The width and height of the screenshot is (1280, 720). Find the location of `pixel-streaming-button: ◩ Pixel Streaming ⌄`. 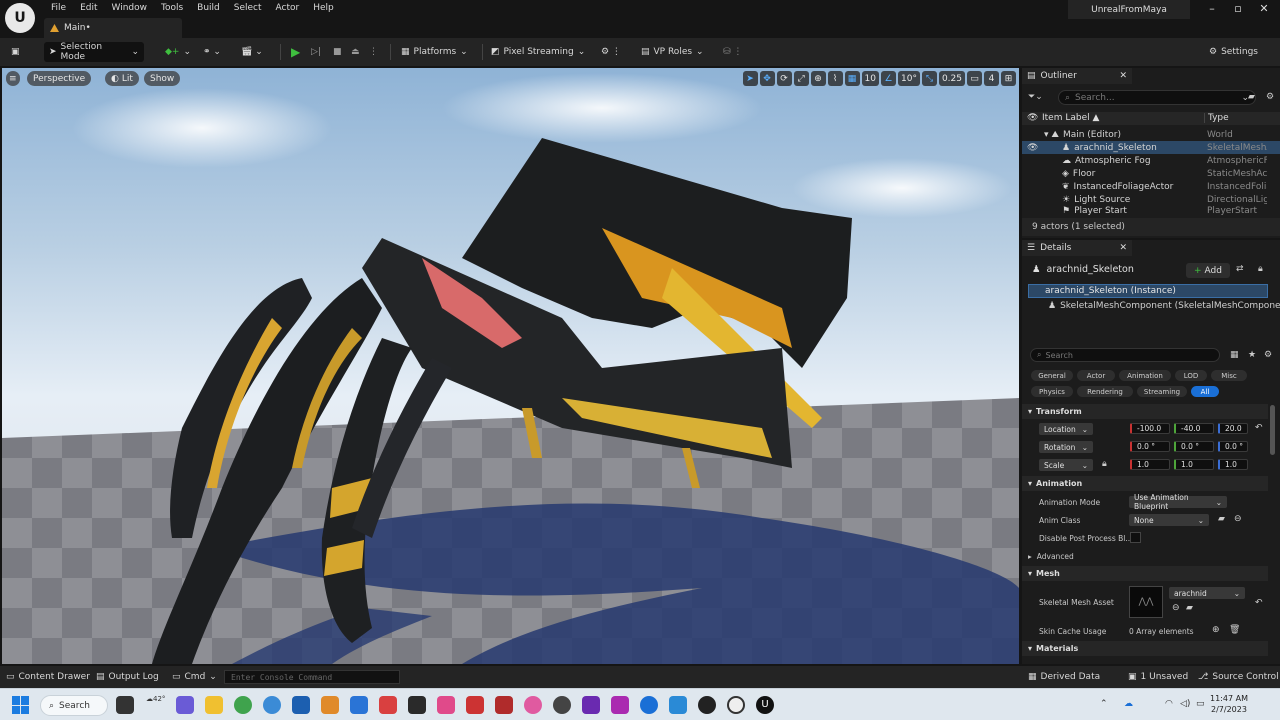

pixel-streaming-button: ◩ Pixel Streaming ⌄ is located at coordinates (538, 52).